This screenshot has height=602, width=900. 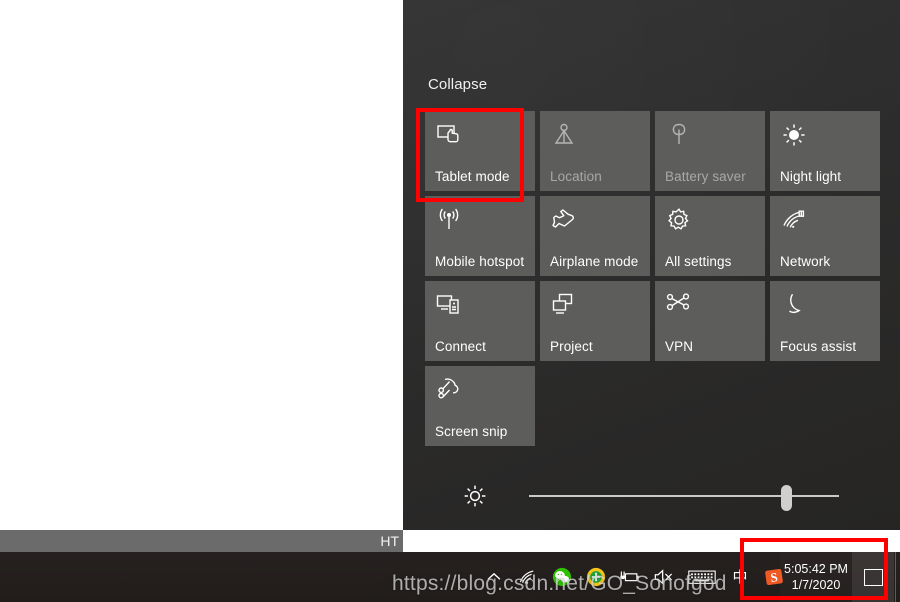 I want to click on tile-label: Airplane mode, so click(x=594, y=261).